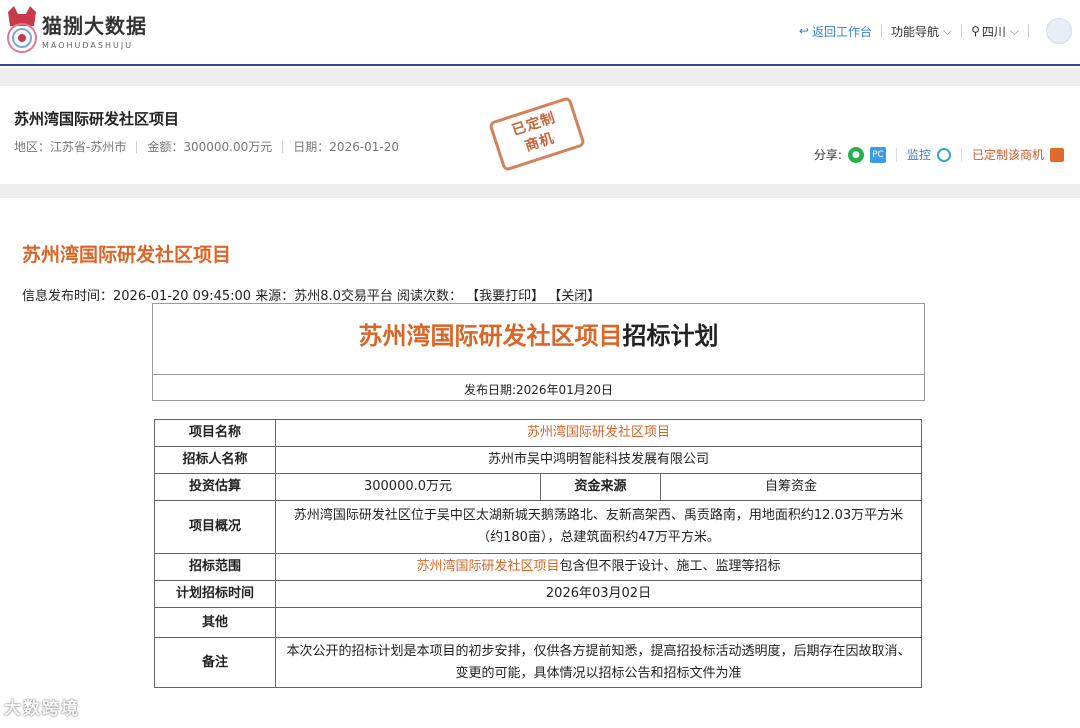 Image resolution: width=1080 pixels, height=728 pixels. I want to click on cell-label: 招标人名称, so click(215, 460).